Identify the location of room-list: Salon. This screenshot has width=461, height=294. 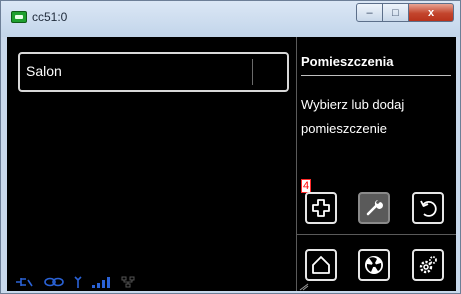
(153, 72).